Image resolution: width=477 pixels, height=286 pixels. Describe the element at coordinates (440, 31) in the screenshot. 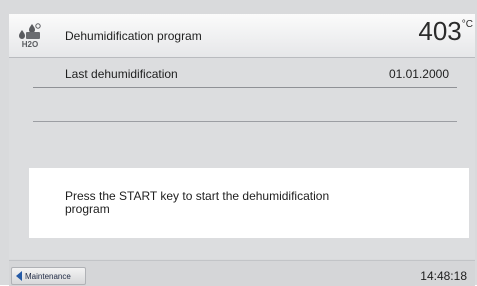

I see `temperature-value: 403` at that location.